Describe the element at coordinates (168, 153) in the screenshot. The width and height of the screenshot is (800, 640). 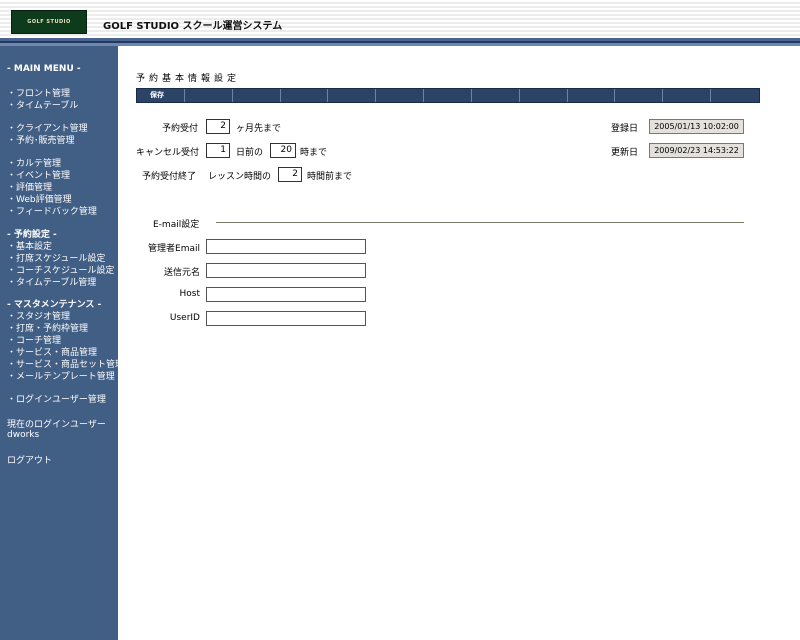
I see `cancel-label: キャンセル受付` at that location.